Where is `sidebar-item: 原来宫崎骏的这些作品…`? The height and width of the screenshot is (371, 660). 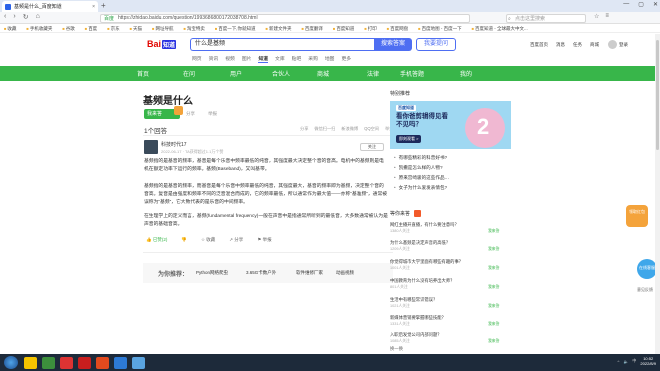
sidebar-item: 原来宫崎骏的这些作品… is located at coordinates (422, 178).